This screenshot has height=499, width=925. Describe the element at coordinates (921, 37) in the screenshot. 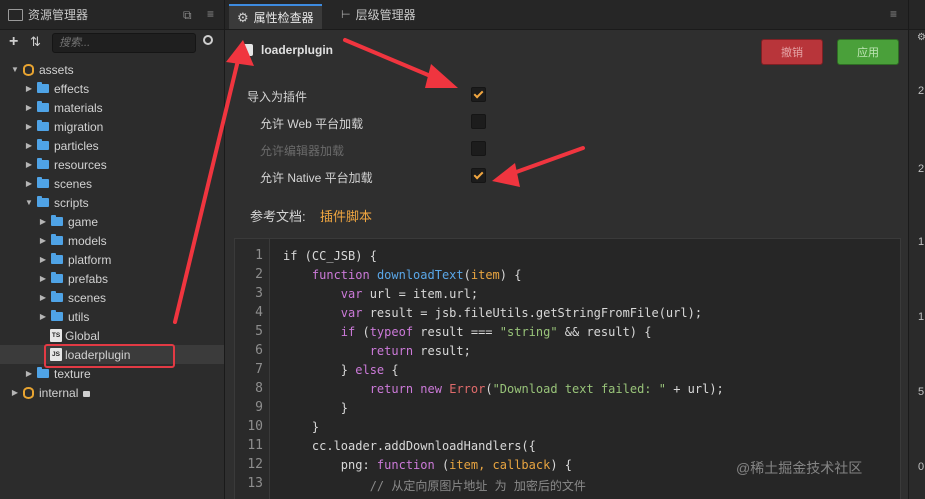

I see `gear-icon: ⚙` at that location.